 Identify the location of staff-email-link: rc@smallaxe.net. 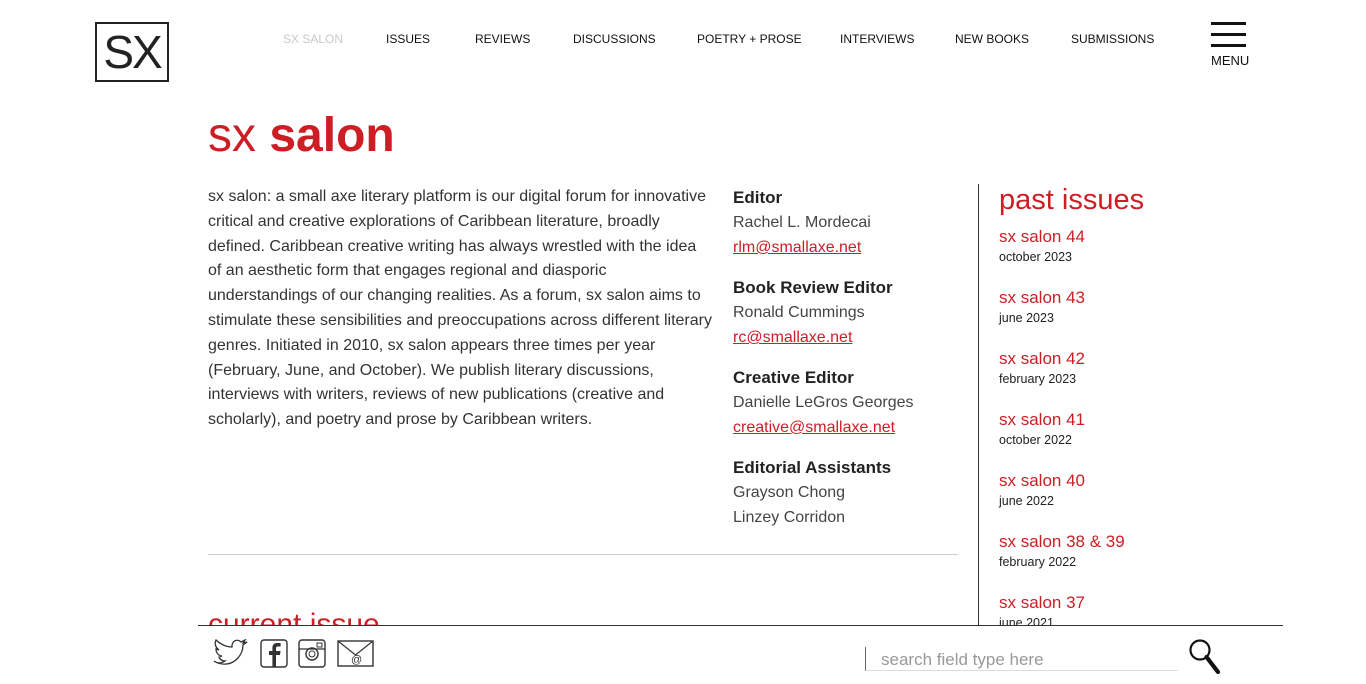
(792, 337).